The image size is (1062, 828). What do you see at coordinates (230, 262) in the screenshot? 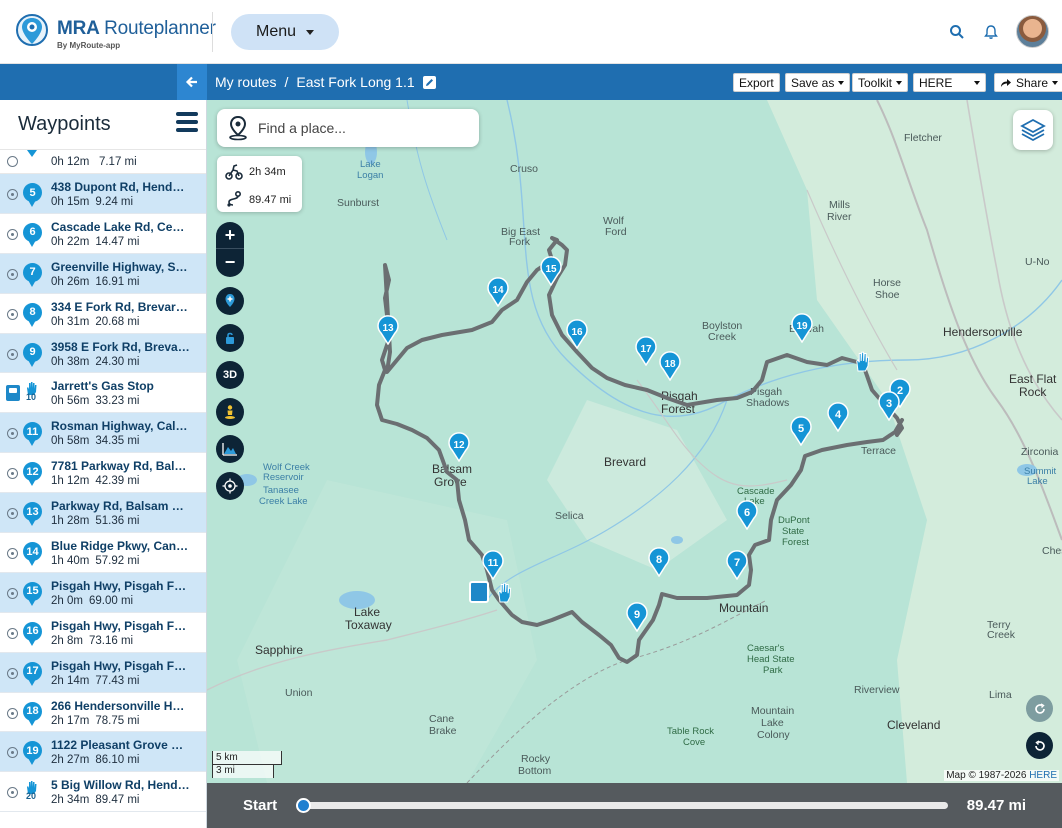
I see `zoom-out-button: −` at bounding box center [230, 262].